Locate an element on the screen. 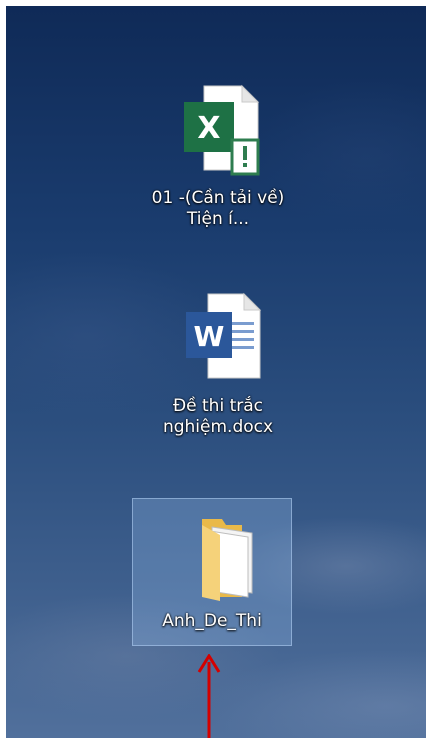  desktop-icon-word-document: W Đề thi trắc nghiệm.docx is located at coordinates (218, 364).